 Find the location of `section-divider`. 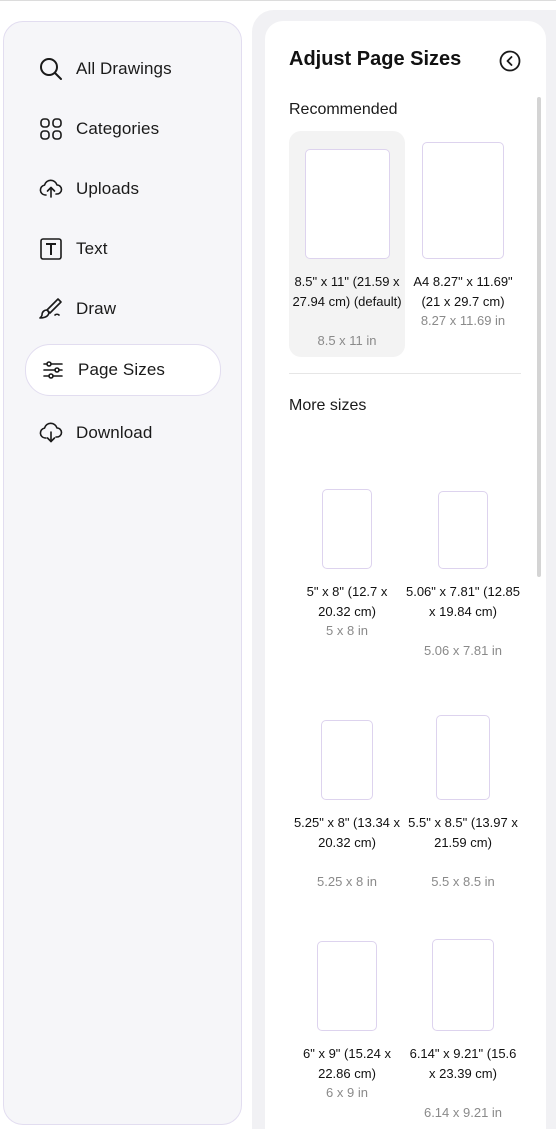

section-divider is located at coordinates (405, 373).